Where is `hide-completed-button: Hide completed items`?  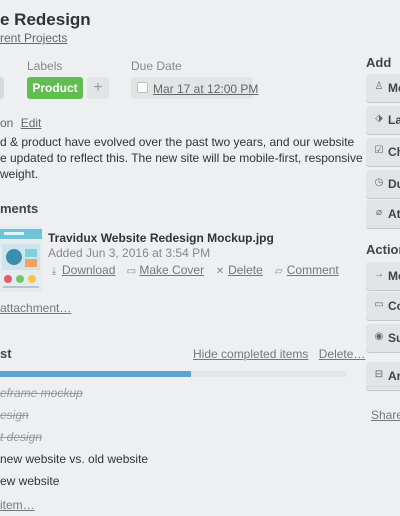
hide-completed-button: Hide completed items is located at coordinates (250, 354).